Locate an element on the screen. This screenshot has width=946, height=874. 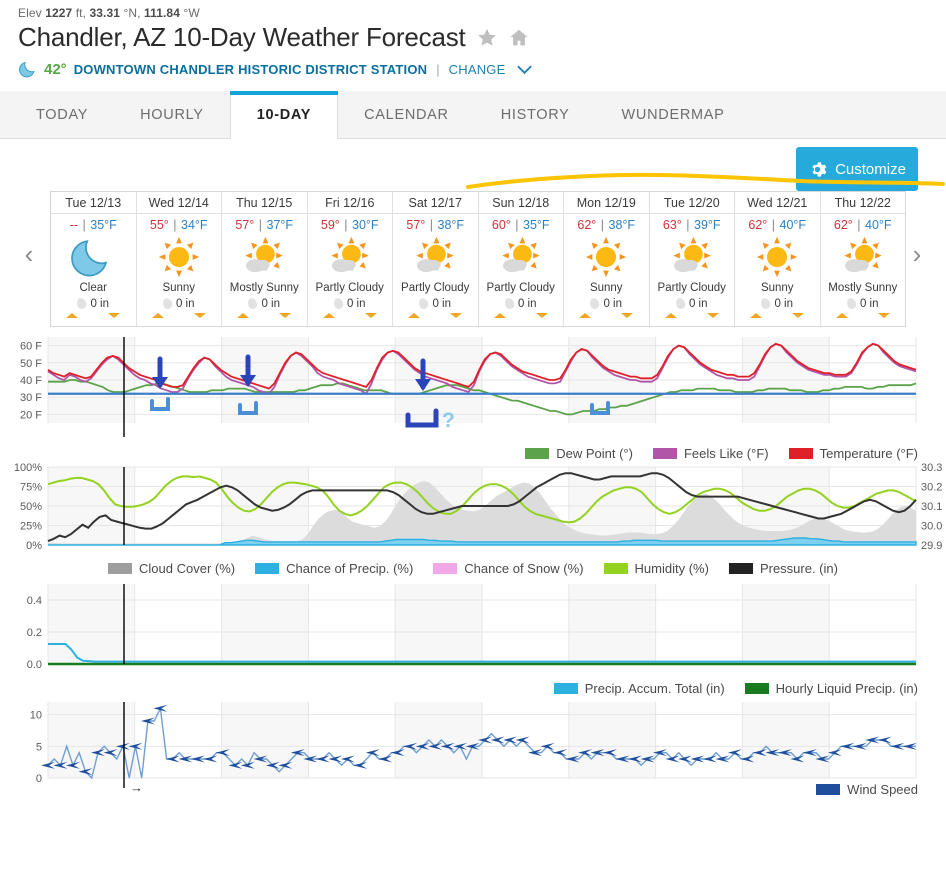
day-card-5: Sun 12/18 60° | 35°F Partly Cloudy 0 in is located at coordinates (521, 259).